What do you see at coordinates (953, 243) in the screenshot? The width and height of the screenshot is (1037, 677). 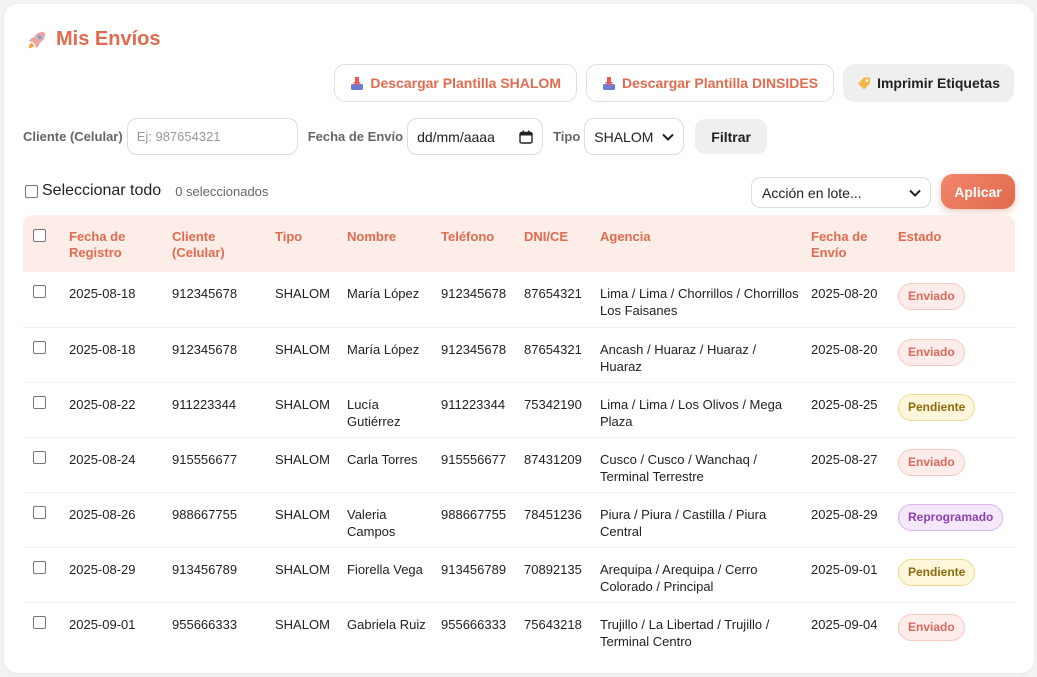 I see `column-header: Estado` at bounding box center [953, 243].